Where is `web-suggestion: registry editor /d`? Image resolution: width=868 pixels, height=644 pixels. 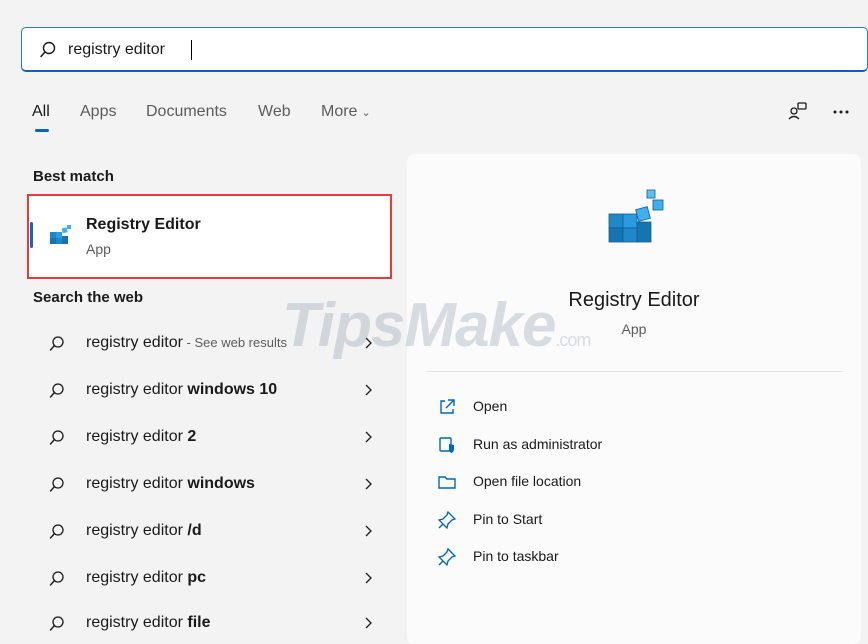
web-suggestion: registry editor /d is located at coordinates (210, 532).